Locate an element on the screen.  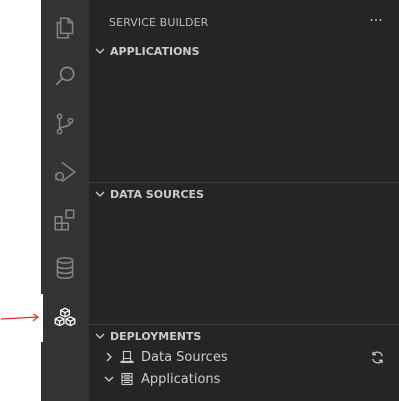
chevron-right-icon is located at coordinates (109, 357).